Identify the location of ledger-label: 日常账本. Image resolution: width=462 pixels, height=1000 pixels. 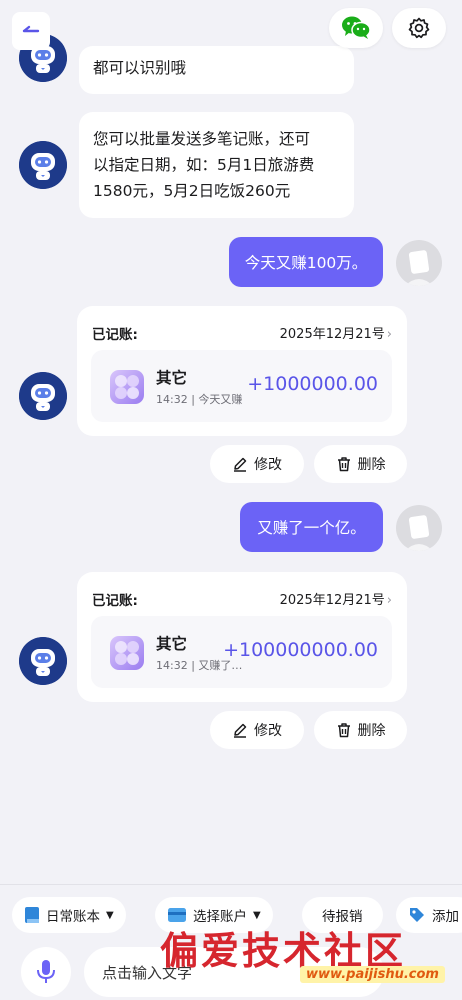
(73, 917).